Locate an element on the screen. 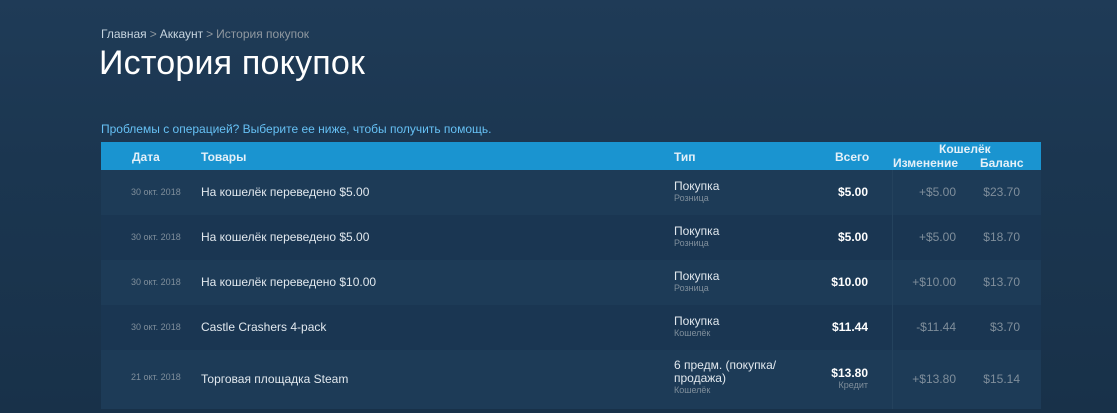 The width and height of the screenshot is (1117, 413). header-change: Изменение is located at coordinates (926, 163).